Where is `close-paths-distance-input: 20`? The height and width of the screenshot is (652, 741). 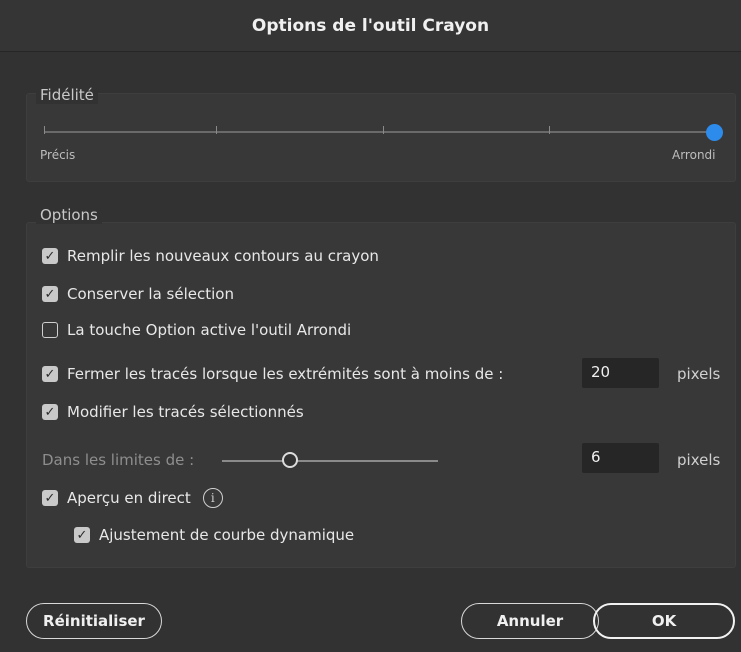 close-paths-distance-input: 20 is located at coordinates (620, 373).